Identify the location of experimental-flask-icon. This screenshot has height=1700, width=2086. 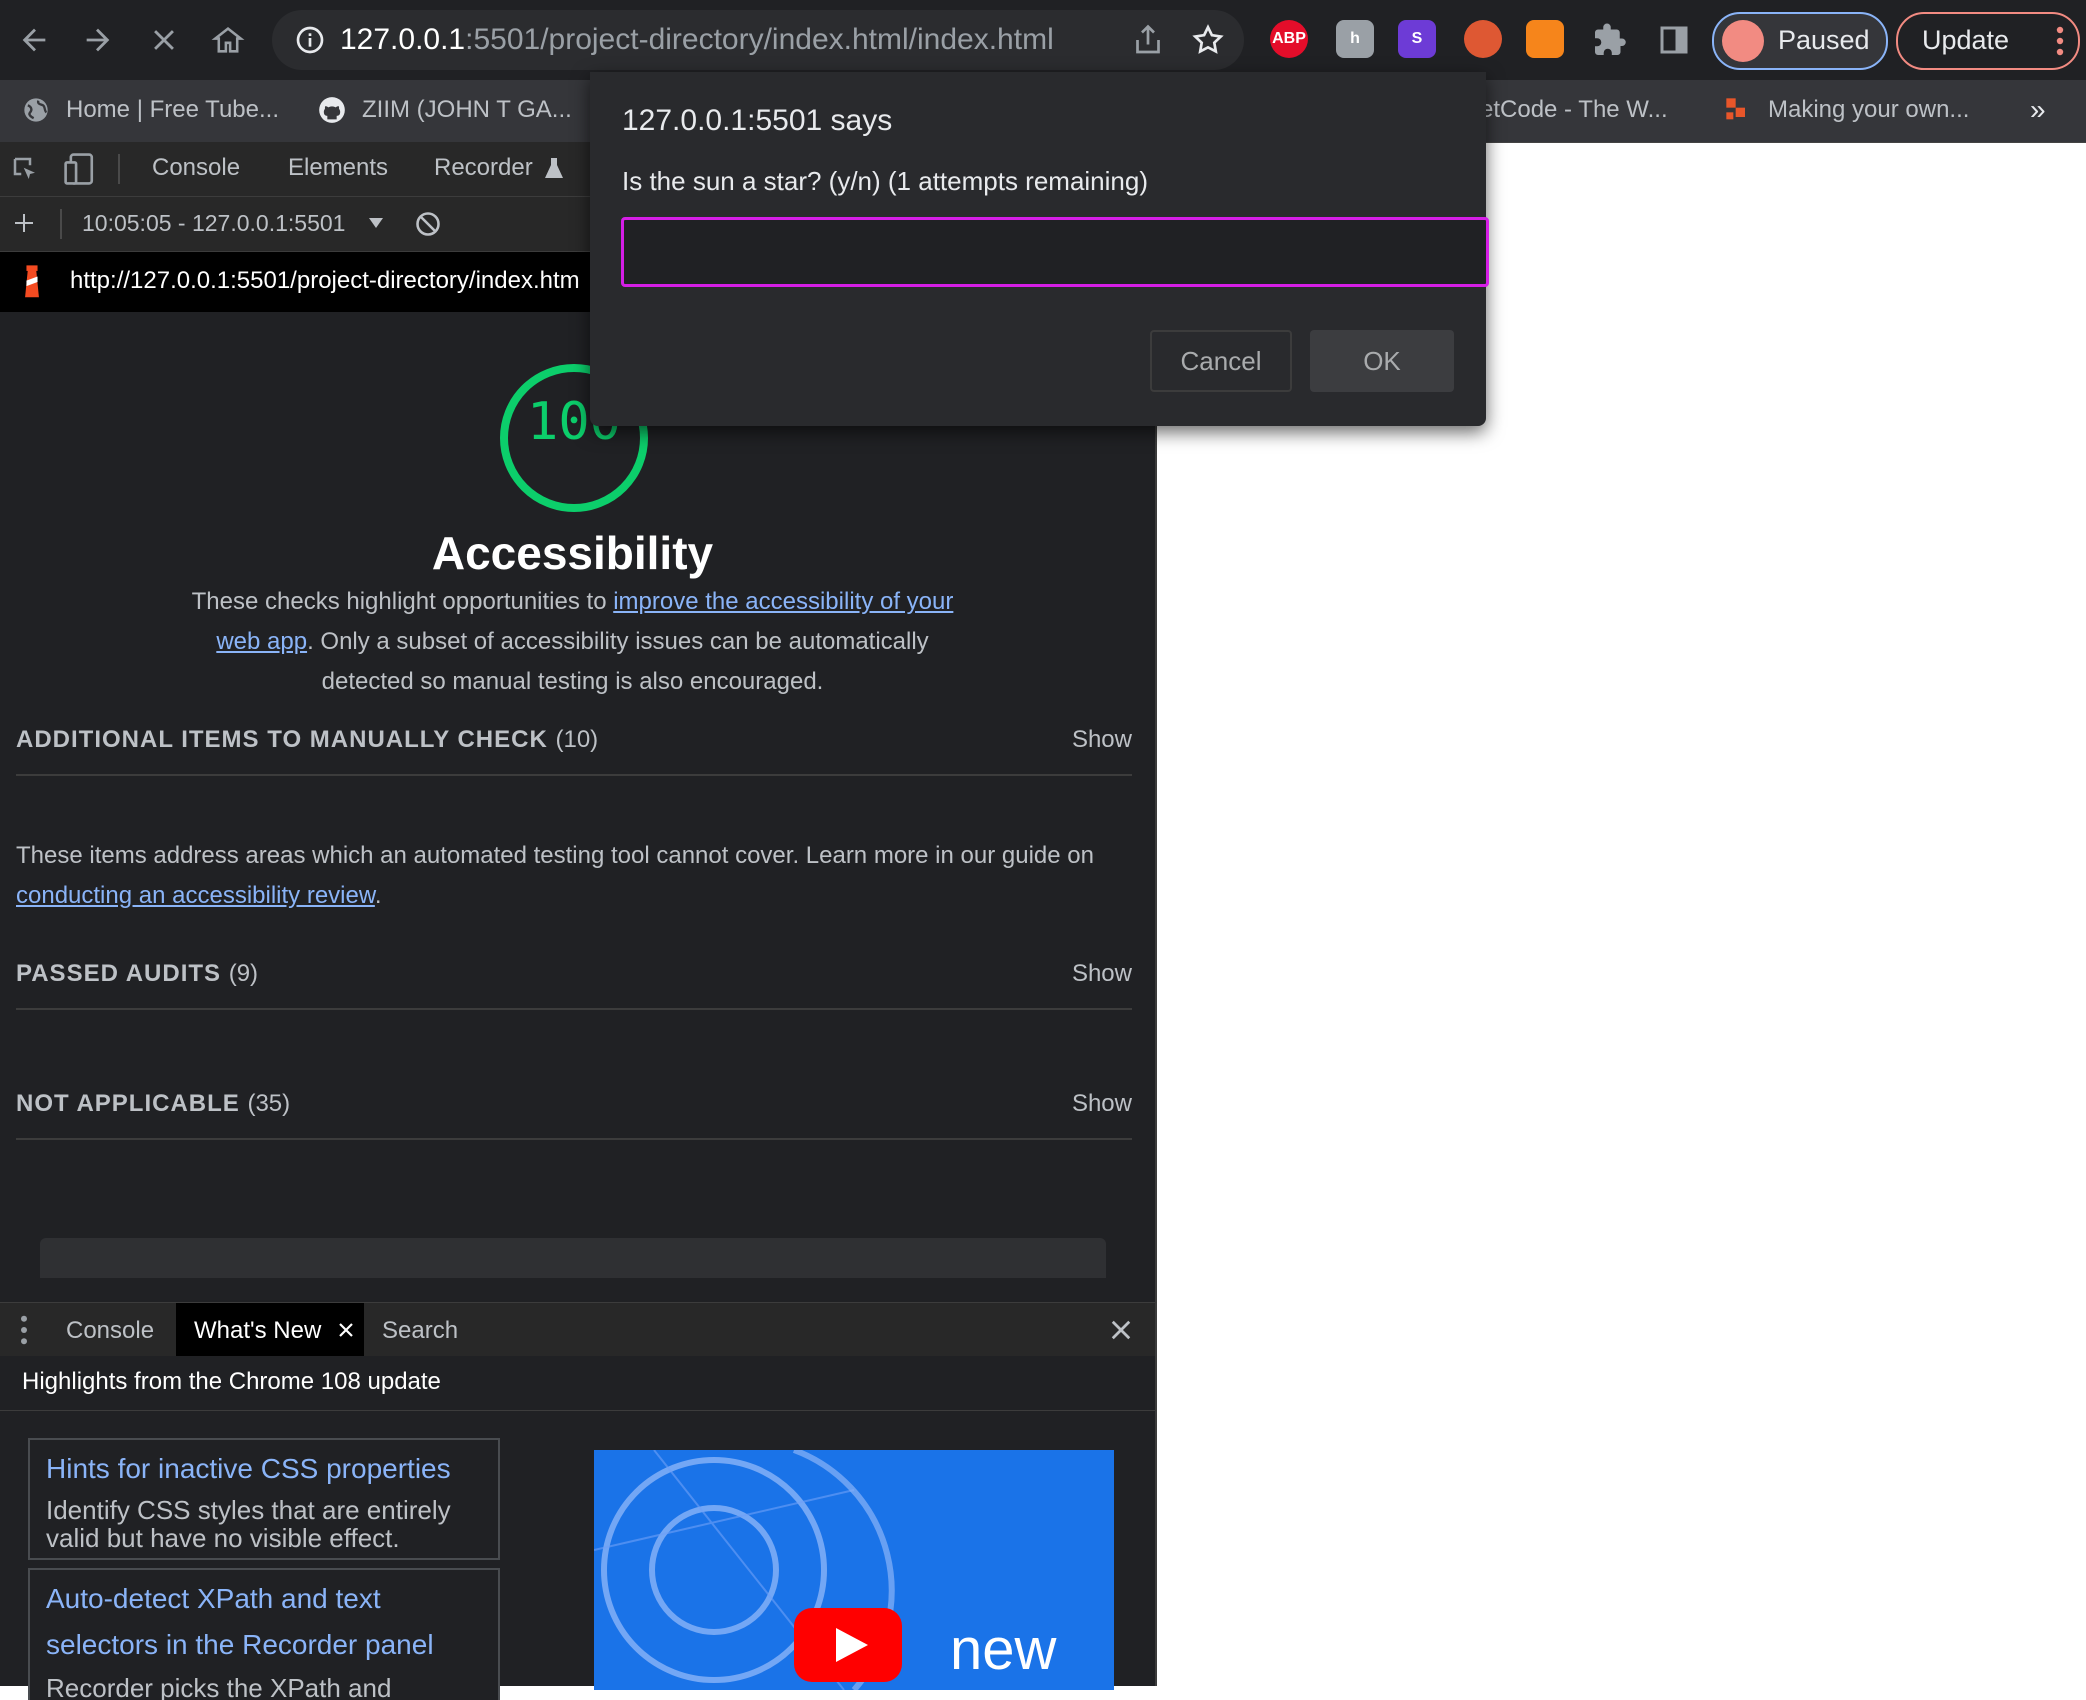
(554, 168).